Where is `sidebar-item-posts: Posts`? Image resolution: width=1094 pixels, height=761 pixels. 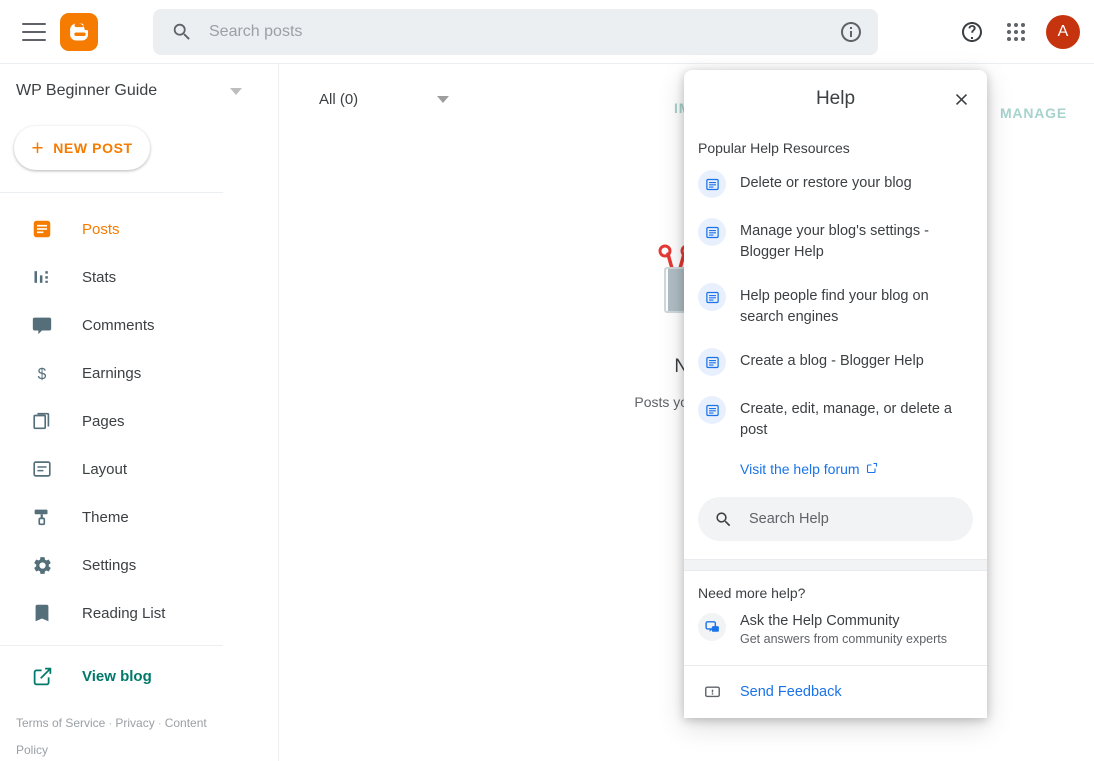
sidebar-item-posts: Posts is located at coordinates (139, 229).